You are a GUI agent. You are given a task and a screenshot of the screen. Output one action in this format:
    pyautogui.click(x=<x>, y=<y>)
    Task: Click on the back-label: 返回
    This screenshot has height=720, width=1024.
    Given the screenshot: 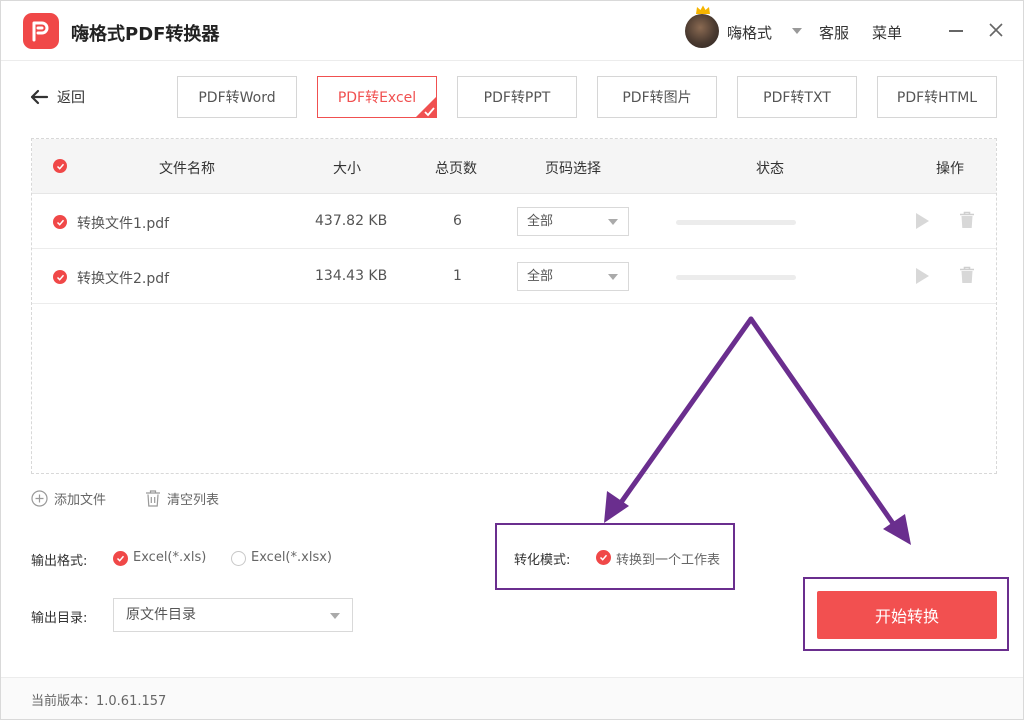 What is the action you would take?
    pyautogui.click(x=71, y=98)
    